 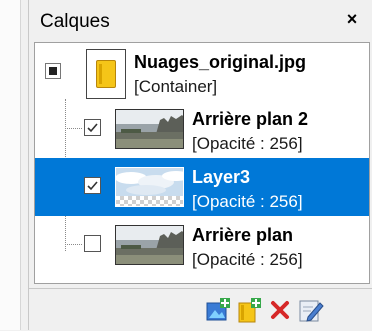 What do you see at coordinates (250, 119) in the screenshot?
I see `layer-name: Arrière plan 2` at bounding box center [250, 119].